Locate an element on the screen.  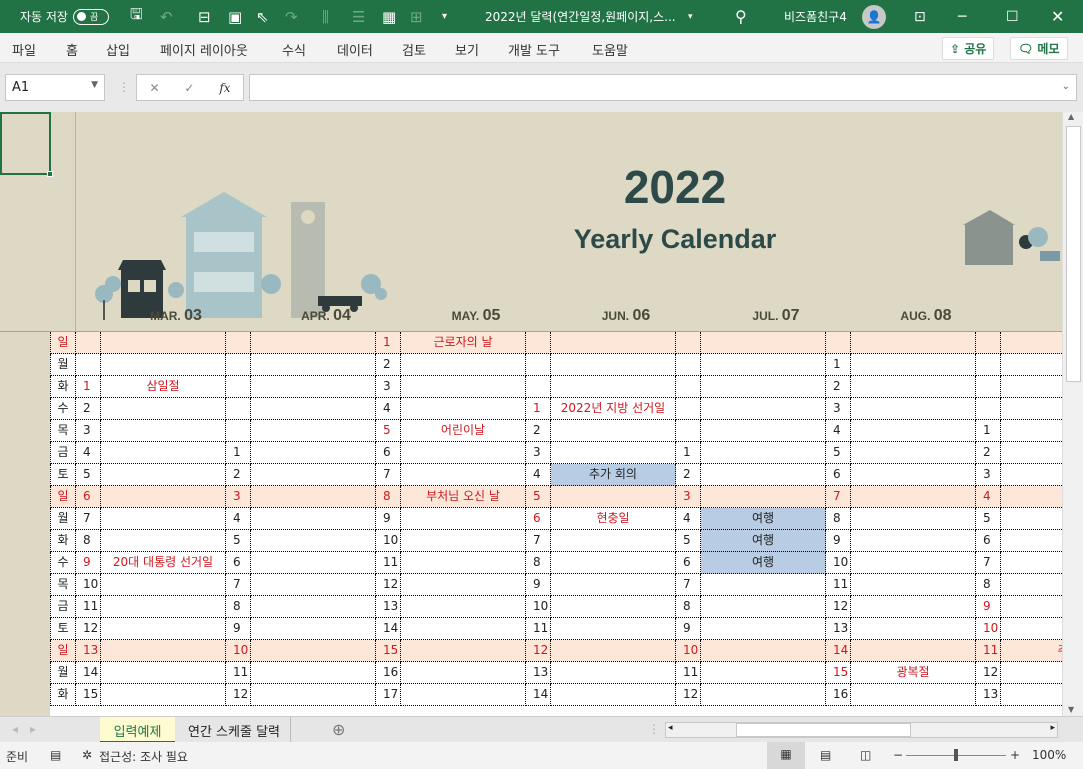
align-icon: ⫼ is located at coordinates (325, 16).